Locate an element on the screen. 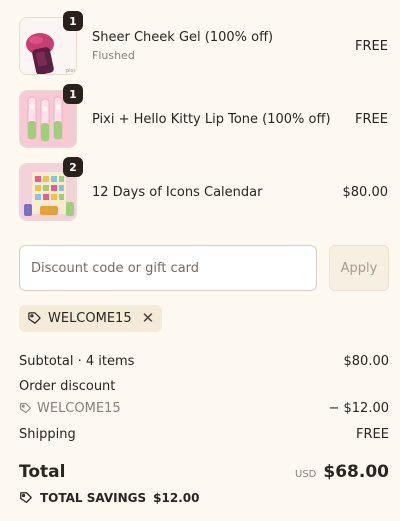 The height and width of the screenshot is (521, 400). applied-discount-chip: WELCOME15 ✕ is located at coordinates (91, 318).